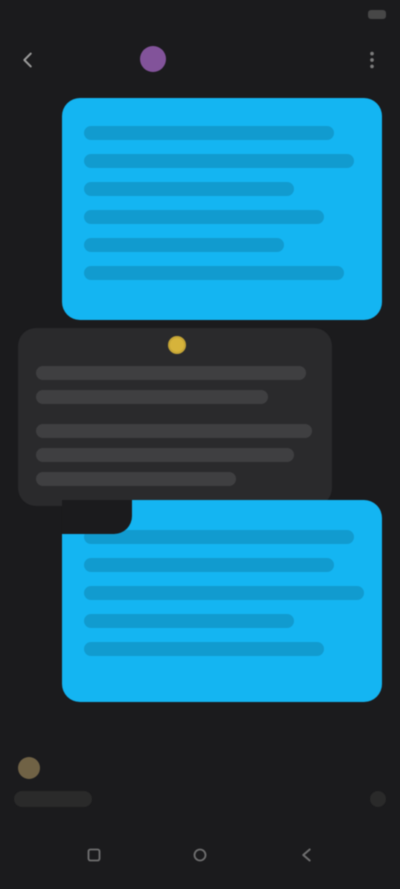  I want to click on emoji-picker-icon, so click(29, 768).